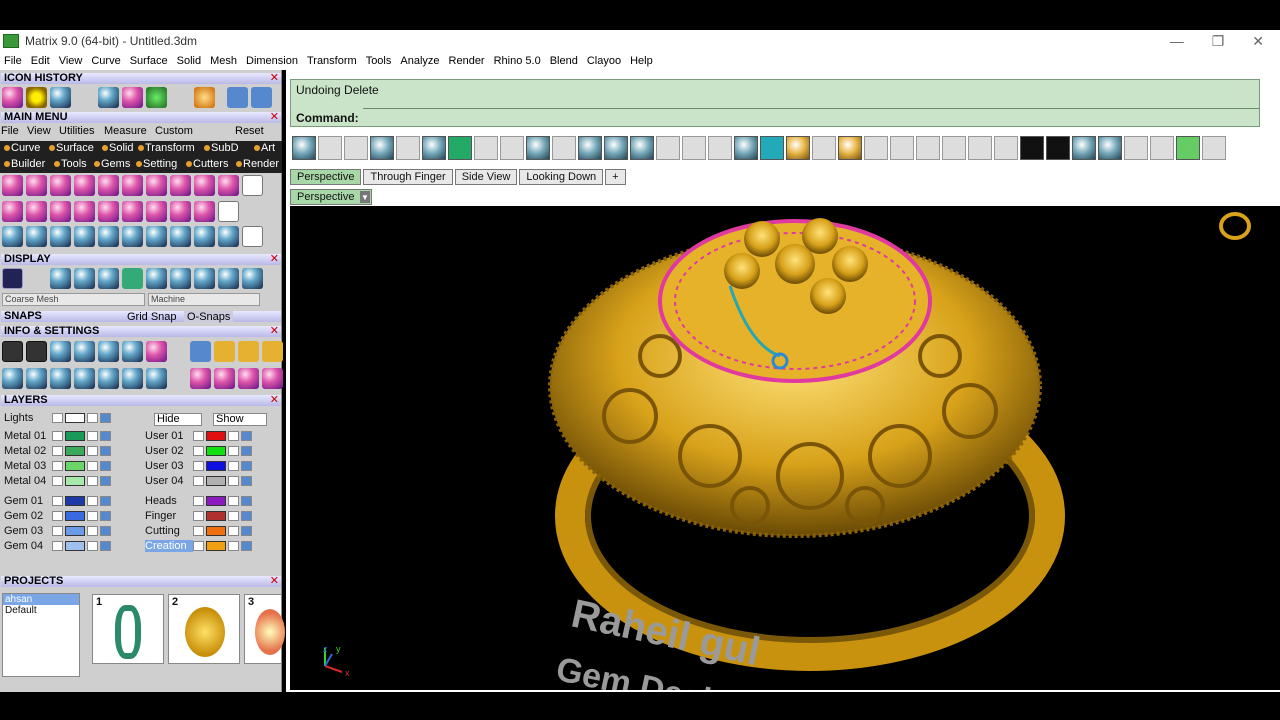 This screenshot has height=720, width=1280. Describe the element at coordinates (204, 299) in the screenshot. I see `display-mode-select: Machine` at that location.